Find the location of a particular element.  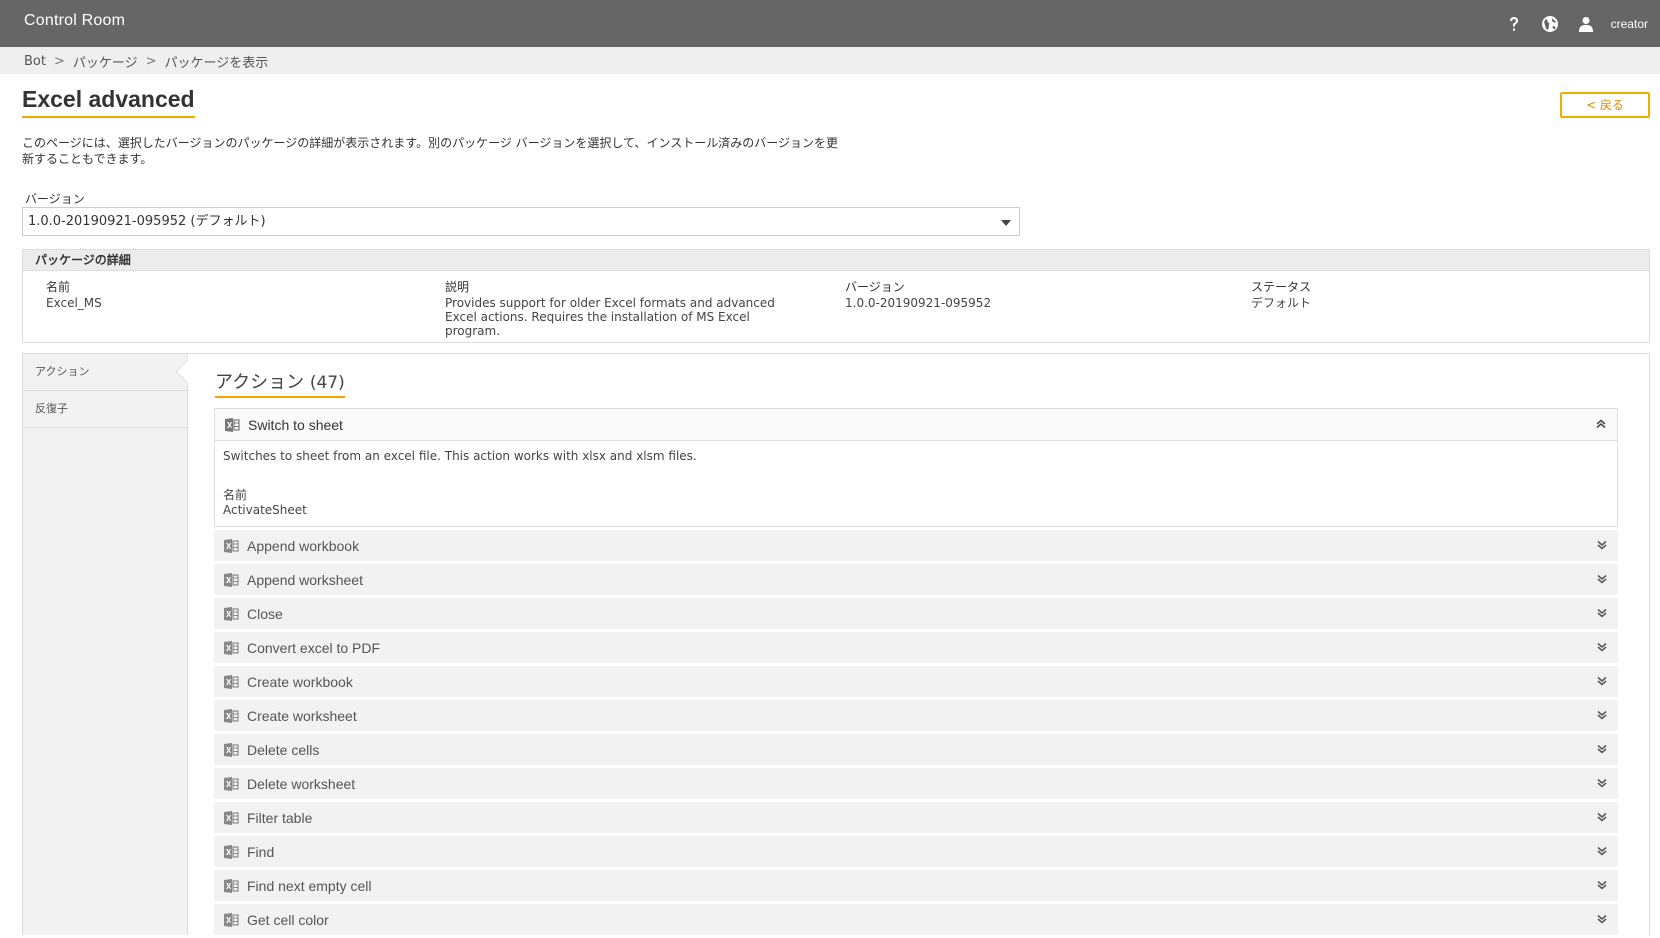

detail-version-value: 1.0.0-20190921-095952 is located at coordinates (918, 303).